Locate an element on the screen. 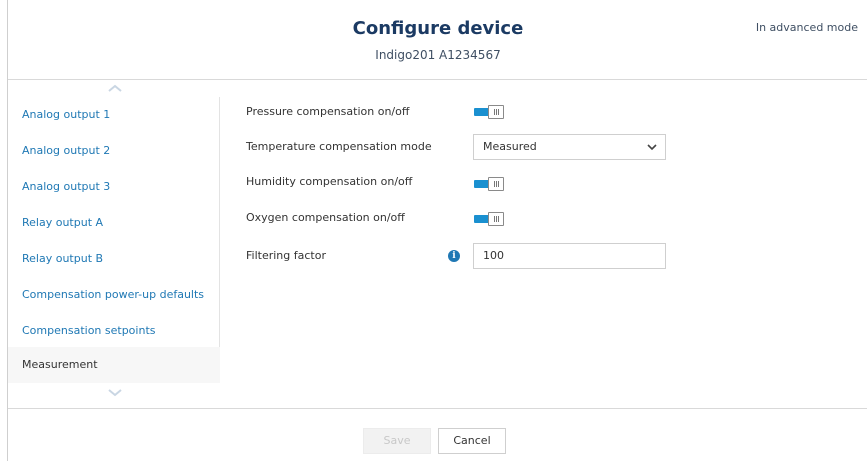 The width and height of the screenshot is (867, 461). filtering-factor-label: Filtering factor is located at coordinates (286, 255).